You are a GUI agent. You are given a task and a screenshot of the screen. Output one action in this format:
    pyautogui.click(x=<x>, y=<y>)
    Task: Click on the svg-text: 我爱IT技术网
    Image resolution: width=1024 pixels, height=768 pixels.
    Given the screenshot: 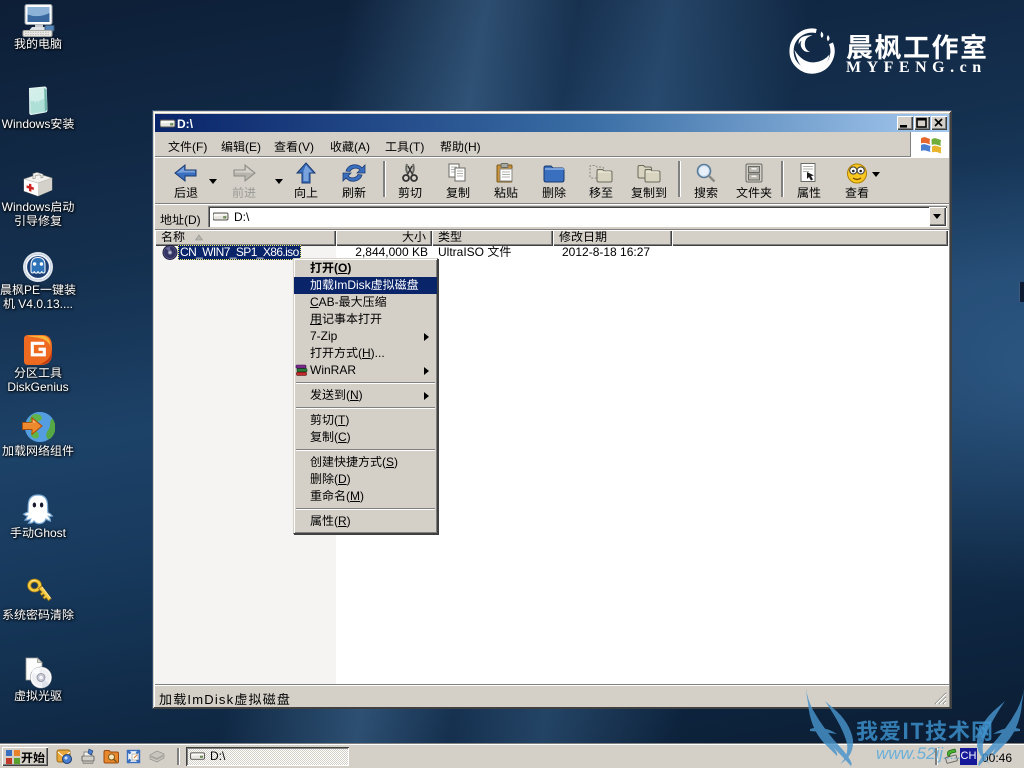 What is the action you would take?
    pyautogui.click(x=925, y=730)
    